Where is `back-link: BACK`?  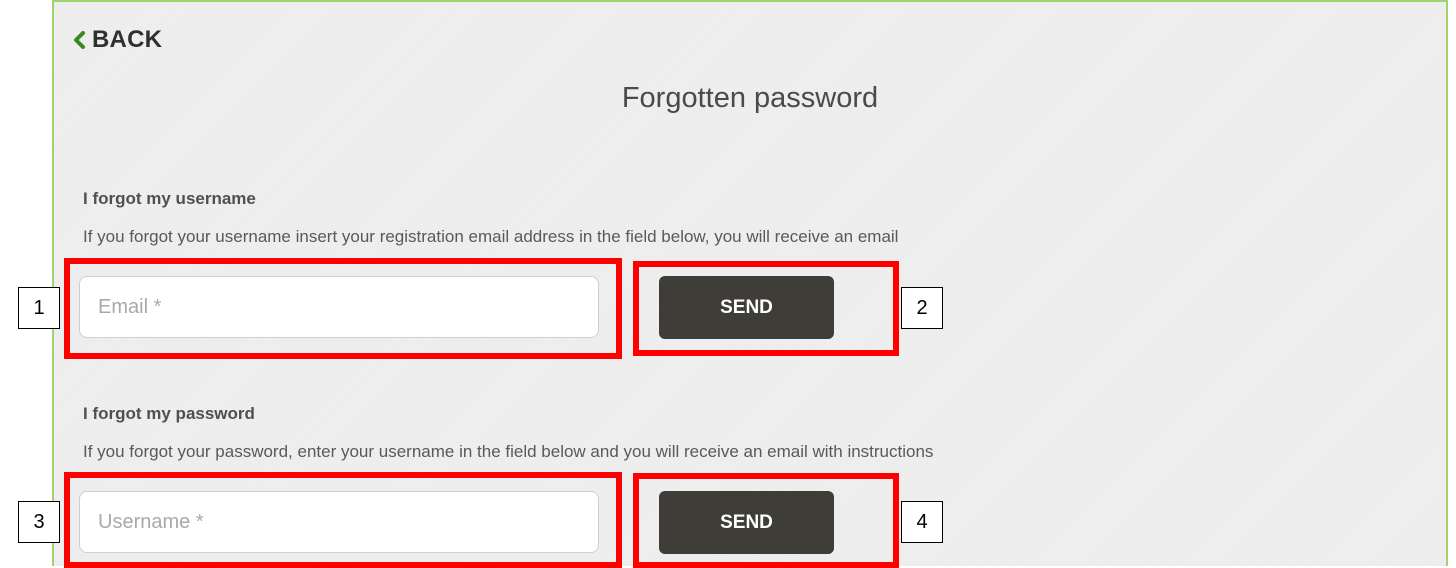
back-link: BACK is located at coordinates (117, 40).